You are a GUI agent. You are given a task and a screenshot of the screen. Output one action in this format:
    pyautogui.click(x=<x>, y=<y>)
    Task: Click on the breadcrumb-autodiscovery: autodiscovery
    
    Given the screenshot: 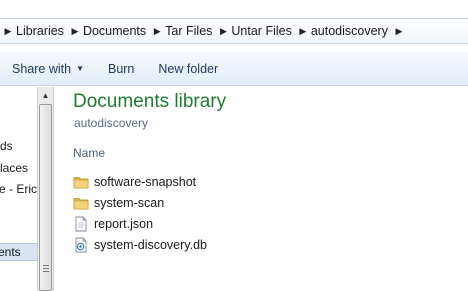 What is the action you would take?
    pyautogui.click(x=351, y=31)
    